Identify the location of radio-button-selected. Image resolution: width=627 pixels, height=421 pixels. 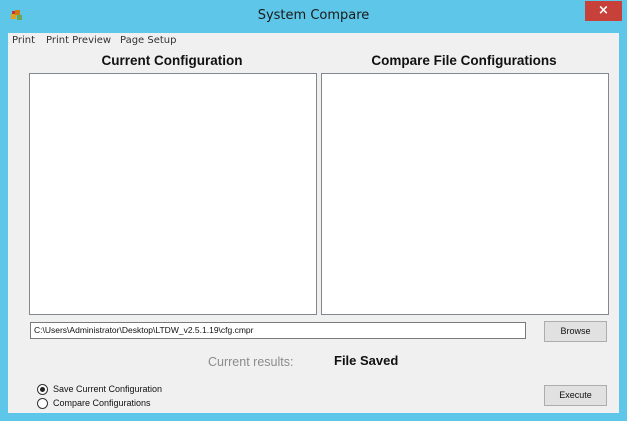
(42, 389).